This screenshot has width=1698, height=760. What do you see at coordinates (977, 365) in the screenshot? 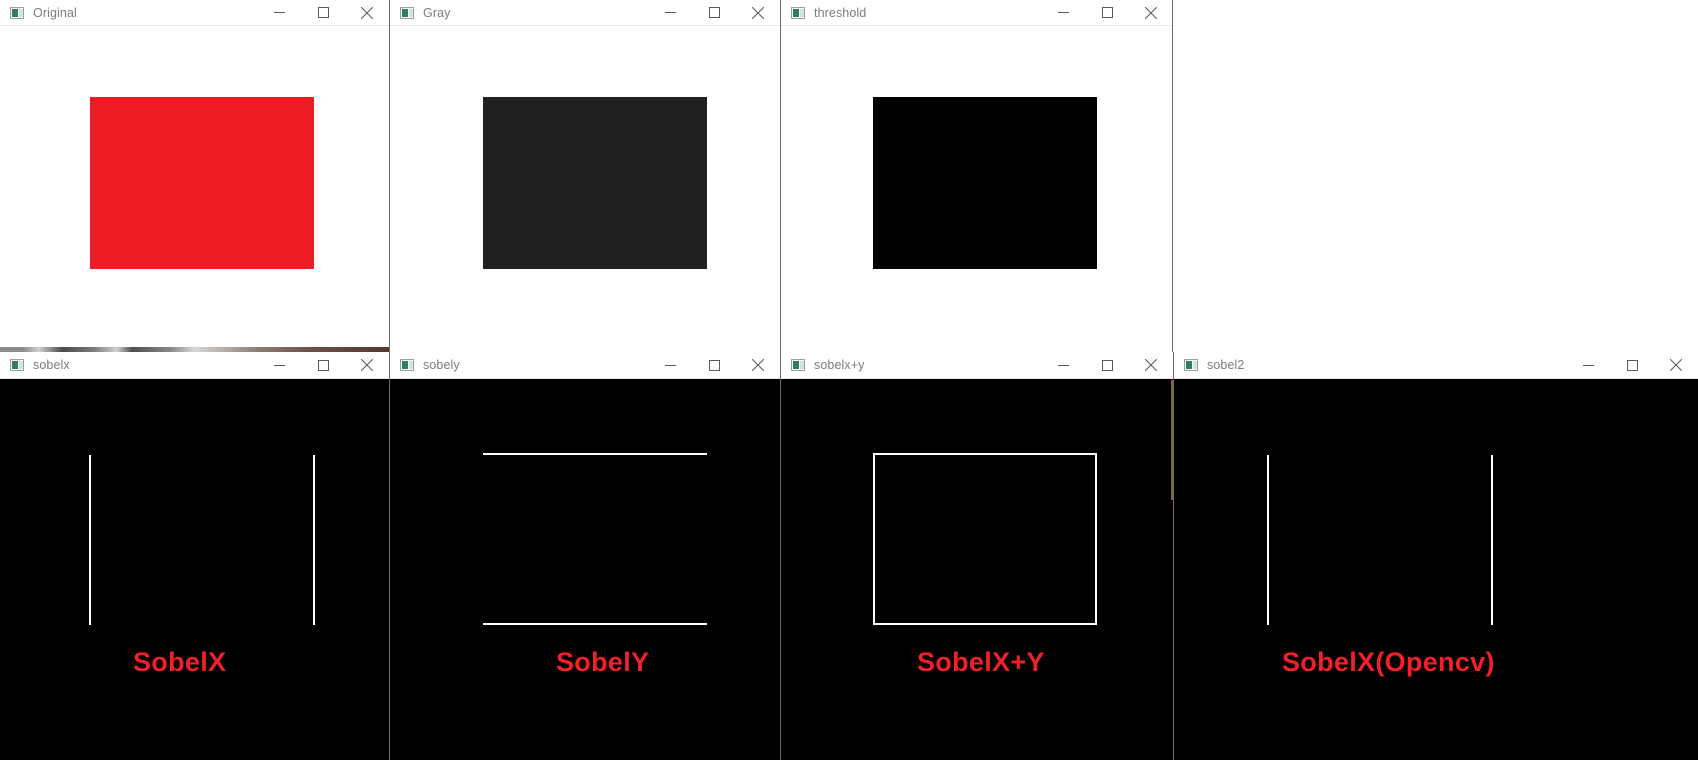
I see `titlebar-sobelxy: sobelx+y` at bounding box center [977, 365].